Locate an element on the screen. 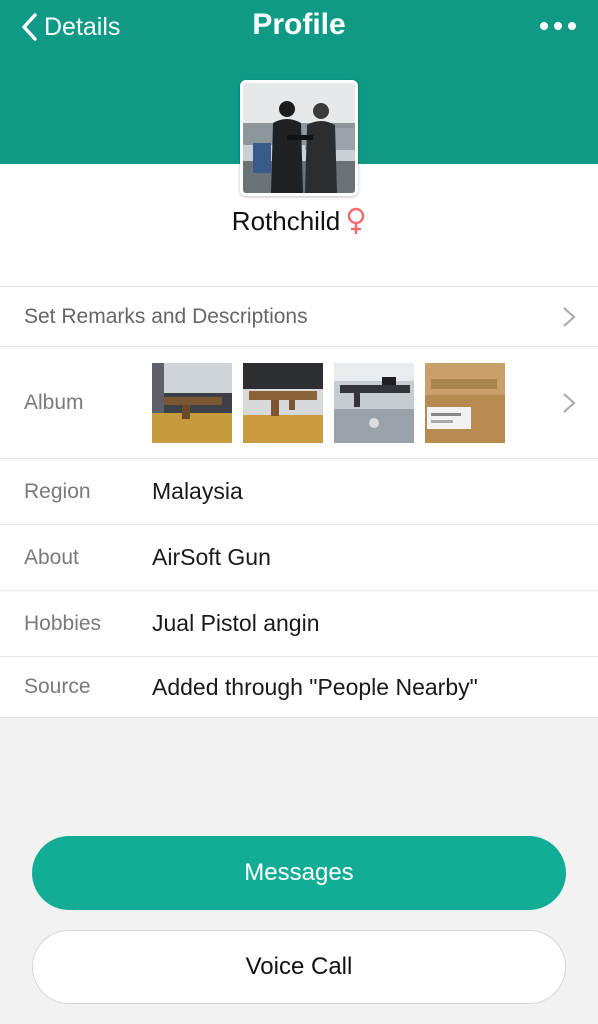  set-remarks-label: Set Remarks and Descriptions is located at coordinates (166, 316).